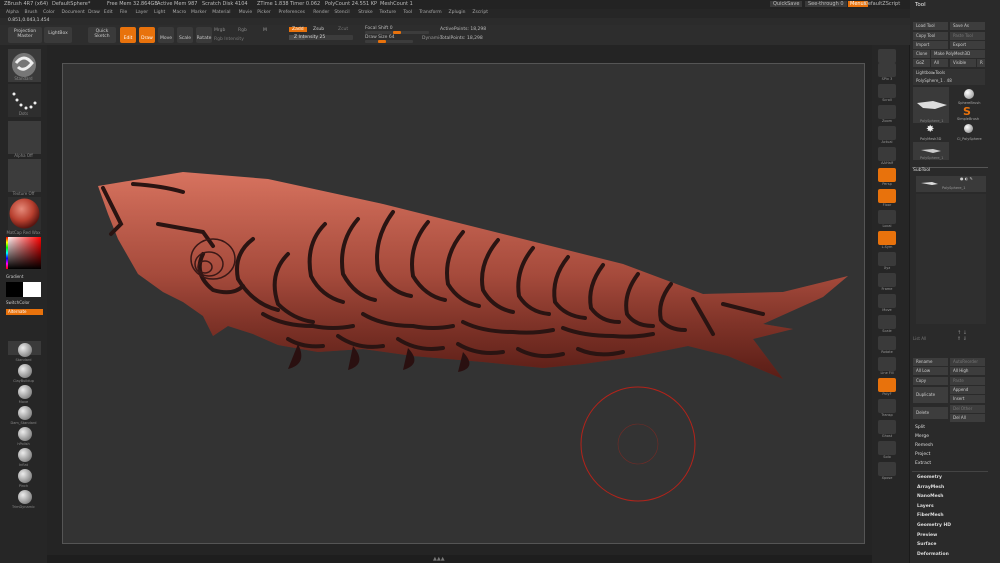 This screenshot has width=1000, height=563. I want to click on section-geometry: Geometry, so click(929, 477).